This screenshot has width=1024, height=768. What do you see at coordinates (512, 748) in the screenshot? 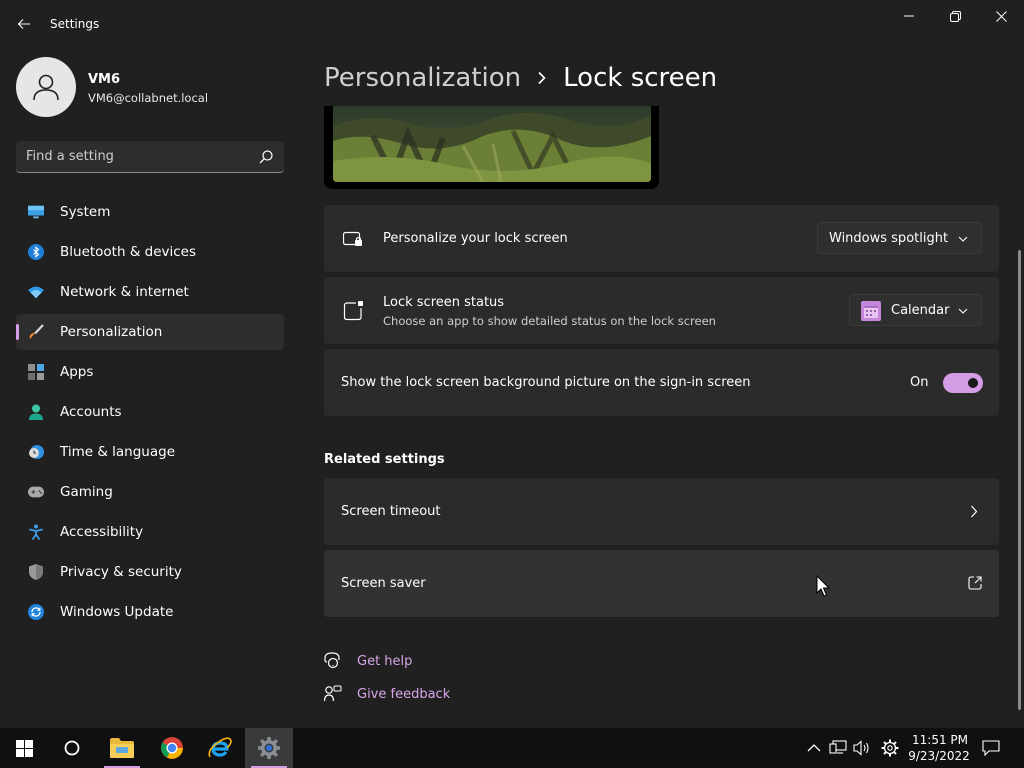
I see `taskbar: 11:51 PM 9/23/2022` at bounding box center [512, 748].